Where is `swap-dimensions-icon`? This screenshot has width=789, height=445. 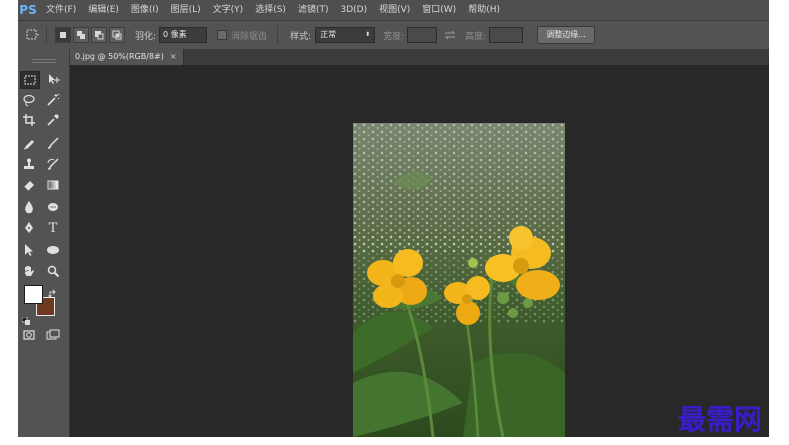 swap-dimensions-icon is located at coordinates (450, 35).